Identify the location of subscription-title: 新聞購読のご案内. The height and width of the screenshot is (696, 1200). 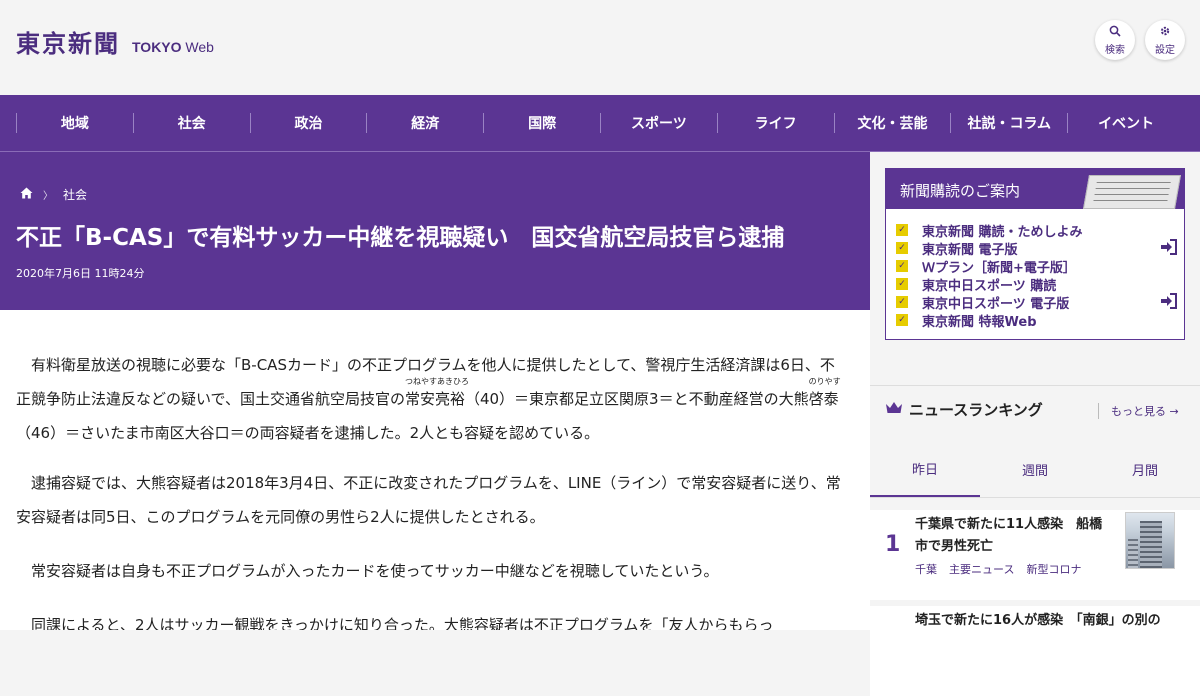
(960, 191).